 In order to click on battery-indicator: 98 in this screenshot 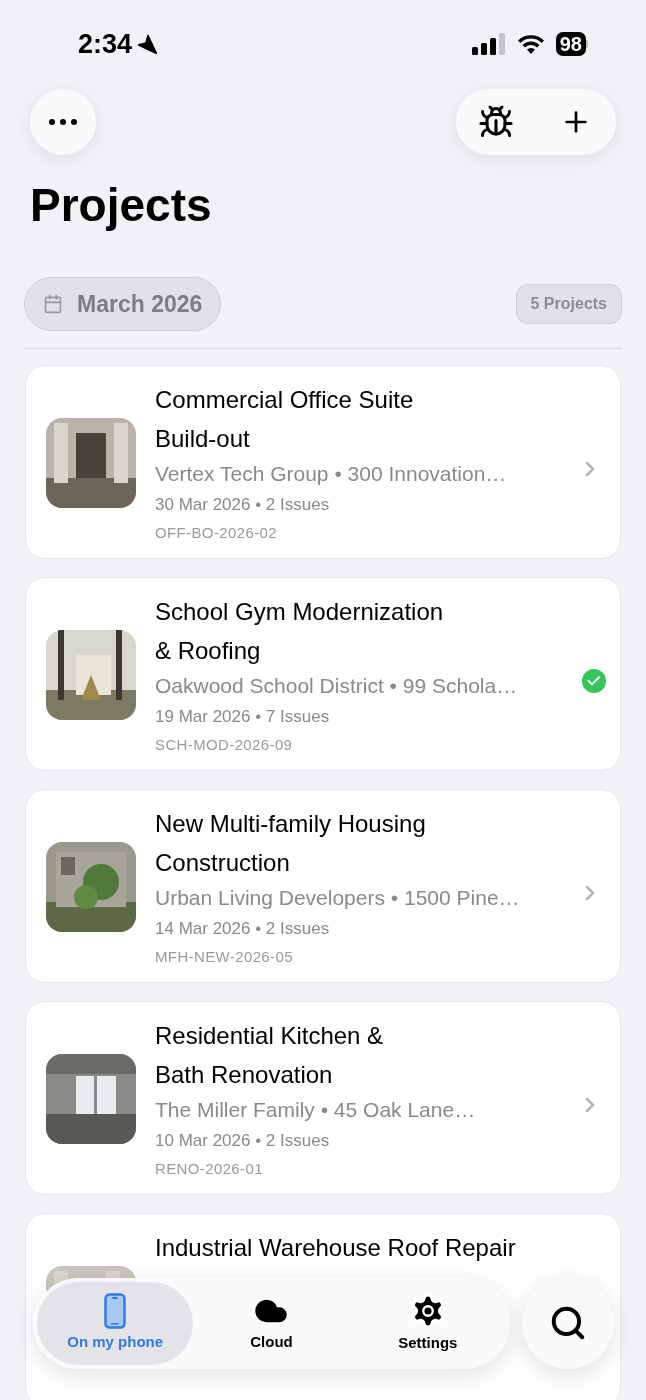, I will do `click(570, 44)`.